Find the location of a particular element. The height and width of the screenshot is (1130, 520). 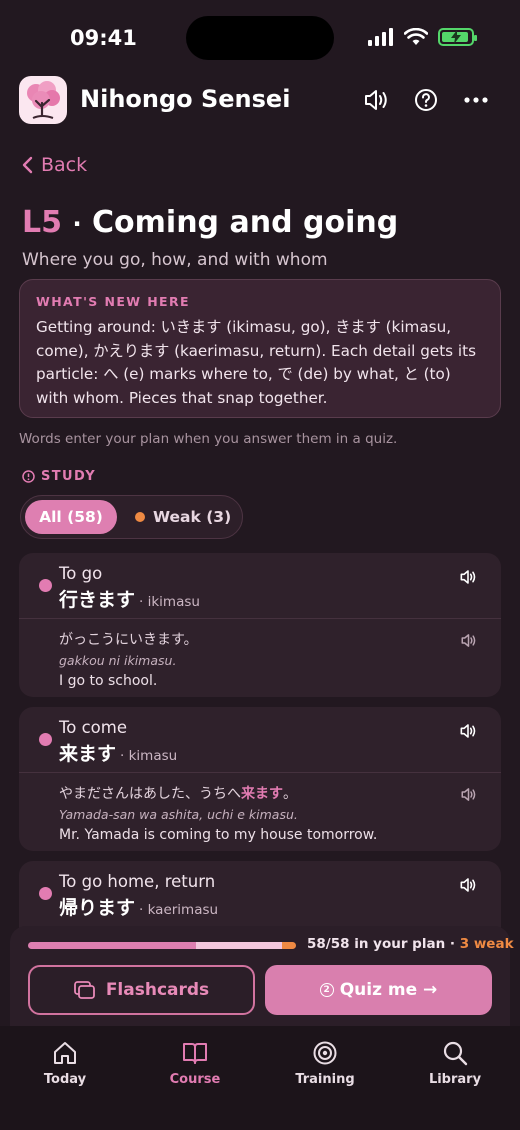

home-icon is located at coordinates (65, 1053).